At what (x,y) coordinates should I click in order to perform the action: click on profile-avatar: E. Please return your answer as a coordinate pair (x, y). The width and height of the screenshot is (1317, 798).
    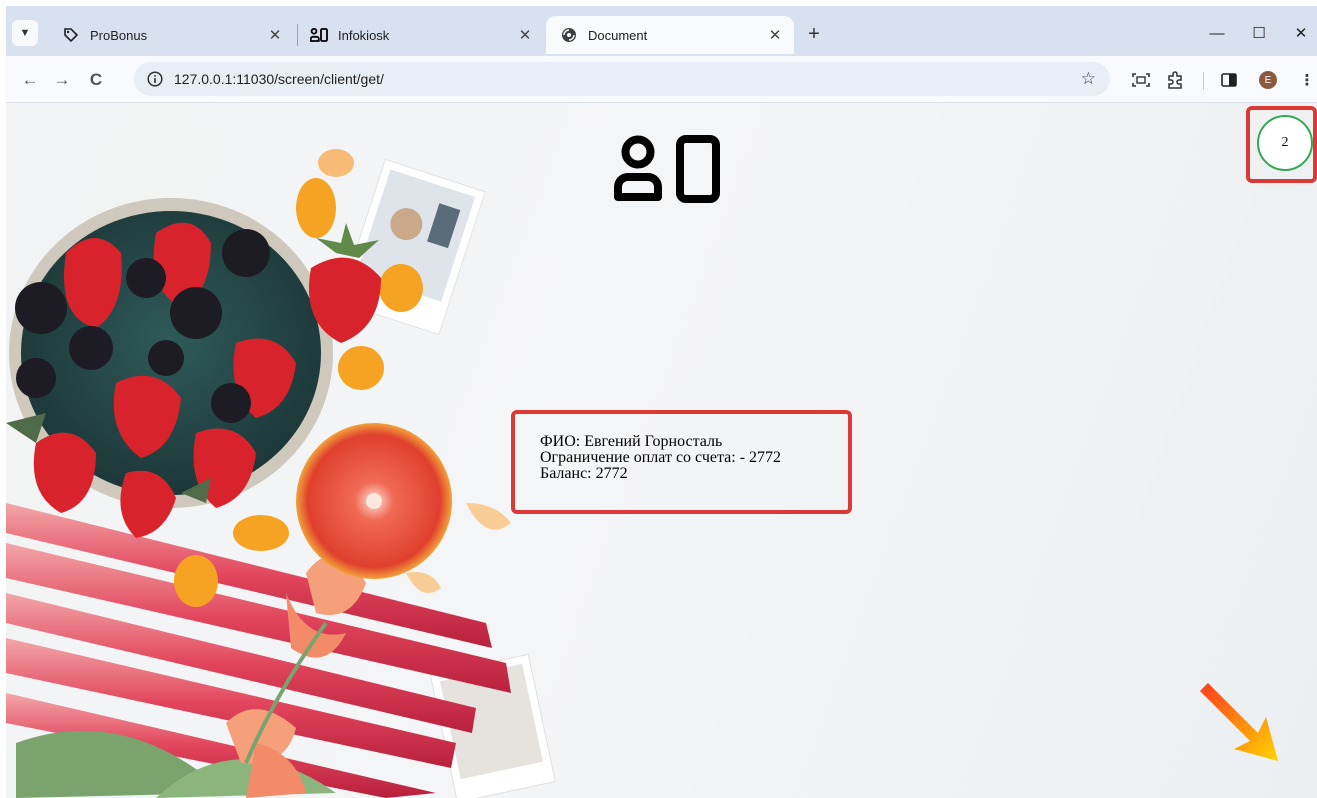
    Looking at the image, I should click on (1268, 80).